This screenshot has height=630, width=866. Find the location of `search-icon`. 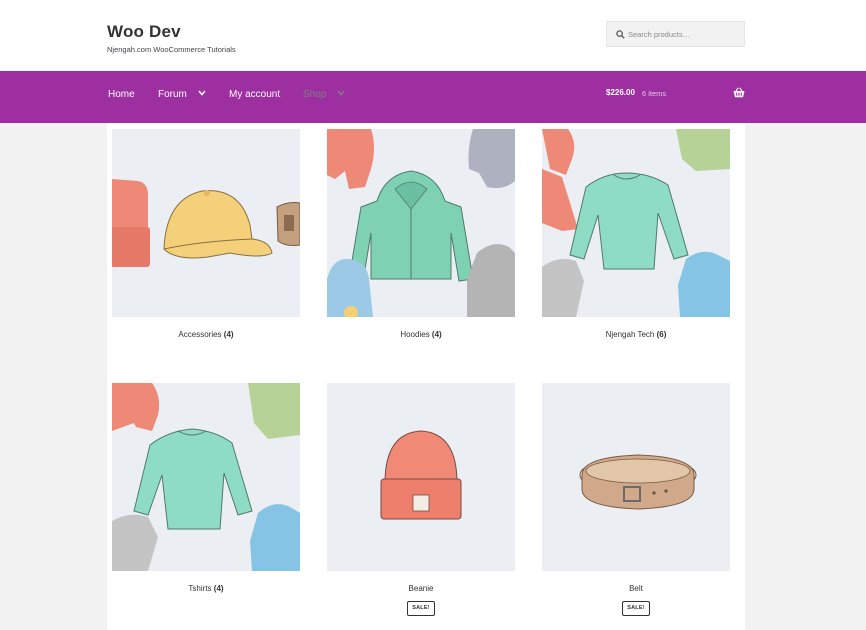

search-icon is located at coordinates (620, 34).